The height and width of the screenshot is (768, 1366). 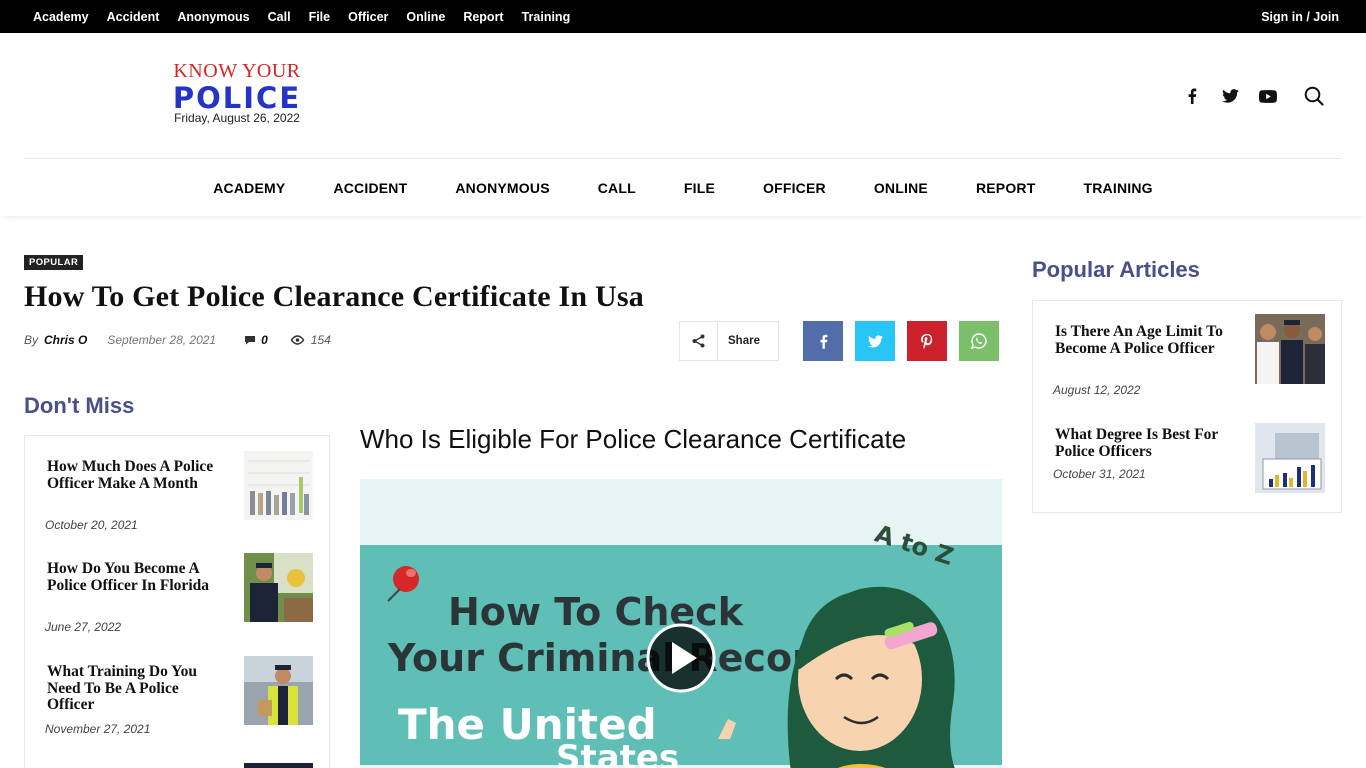 What do you see at coordinates (744, 341) in the screenshot?
I see `share-label: Share` at bounding box center [744, 341].